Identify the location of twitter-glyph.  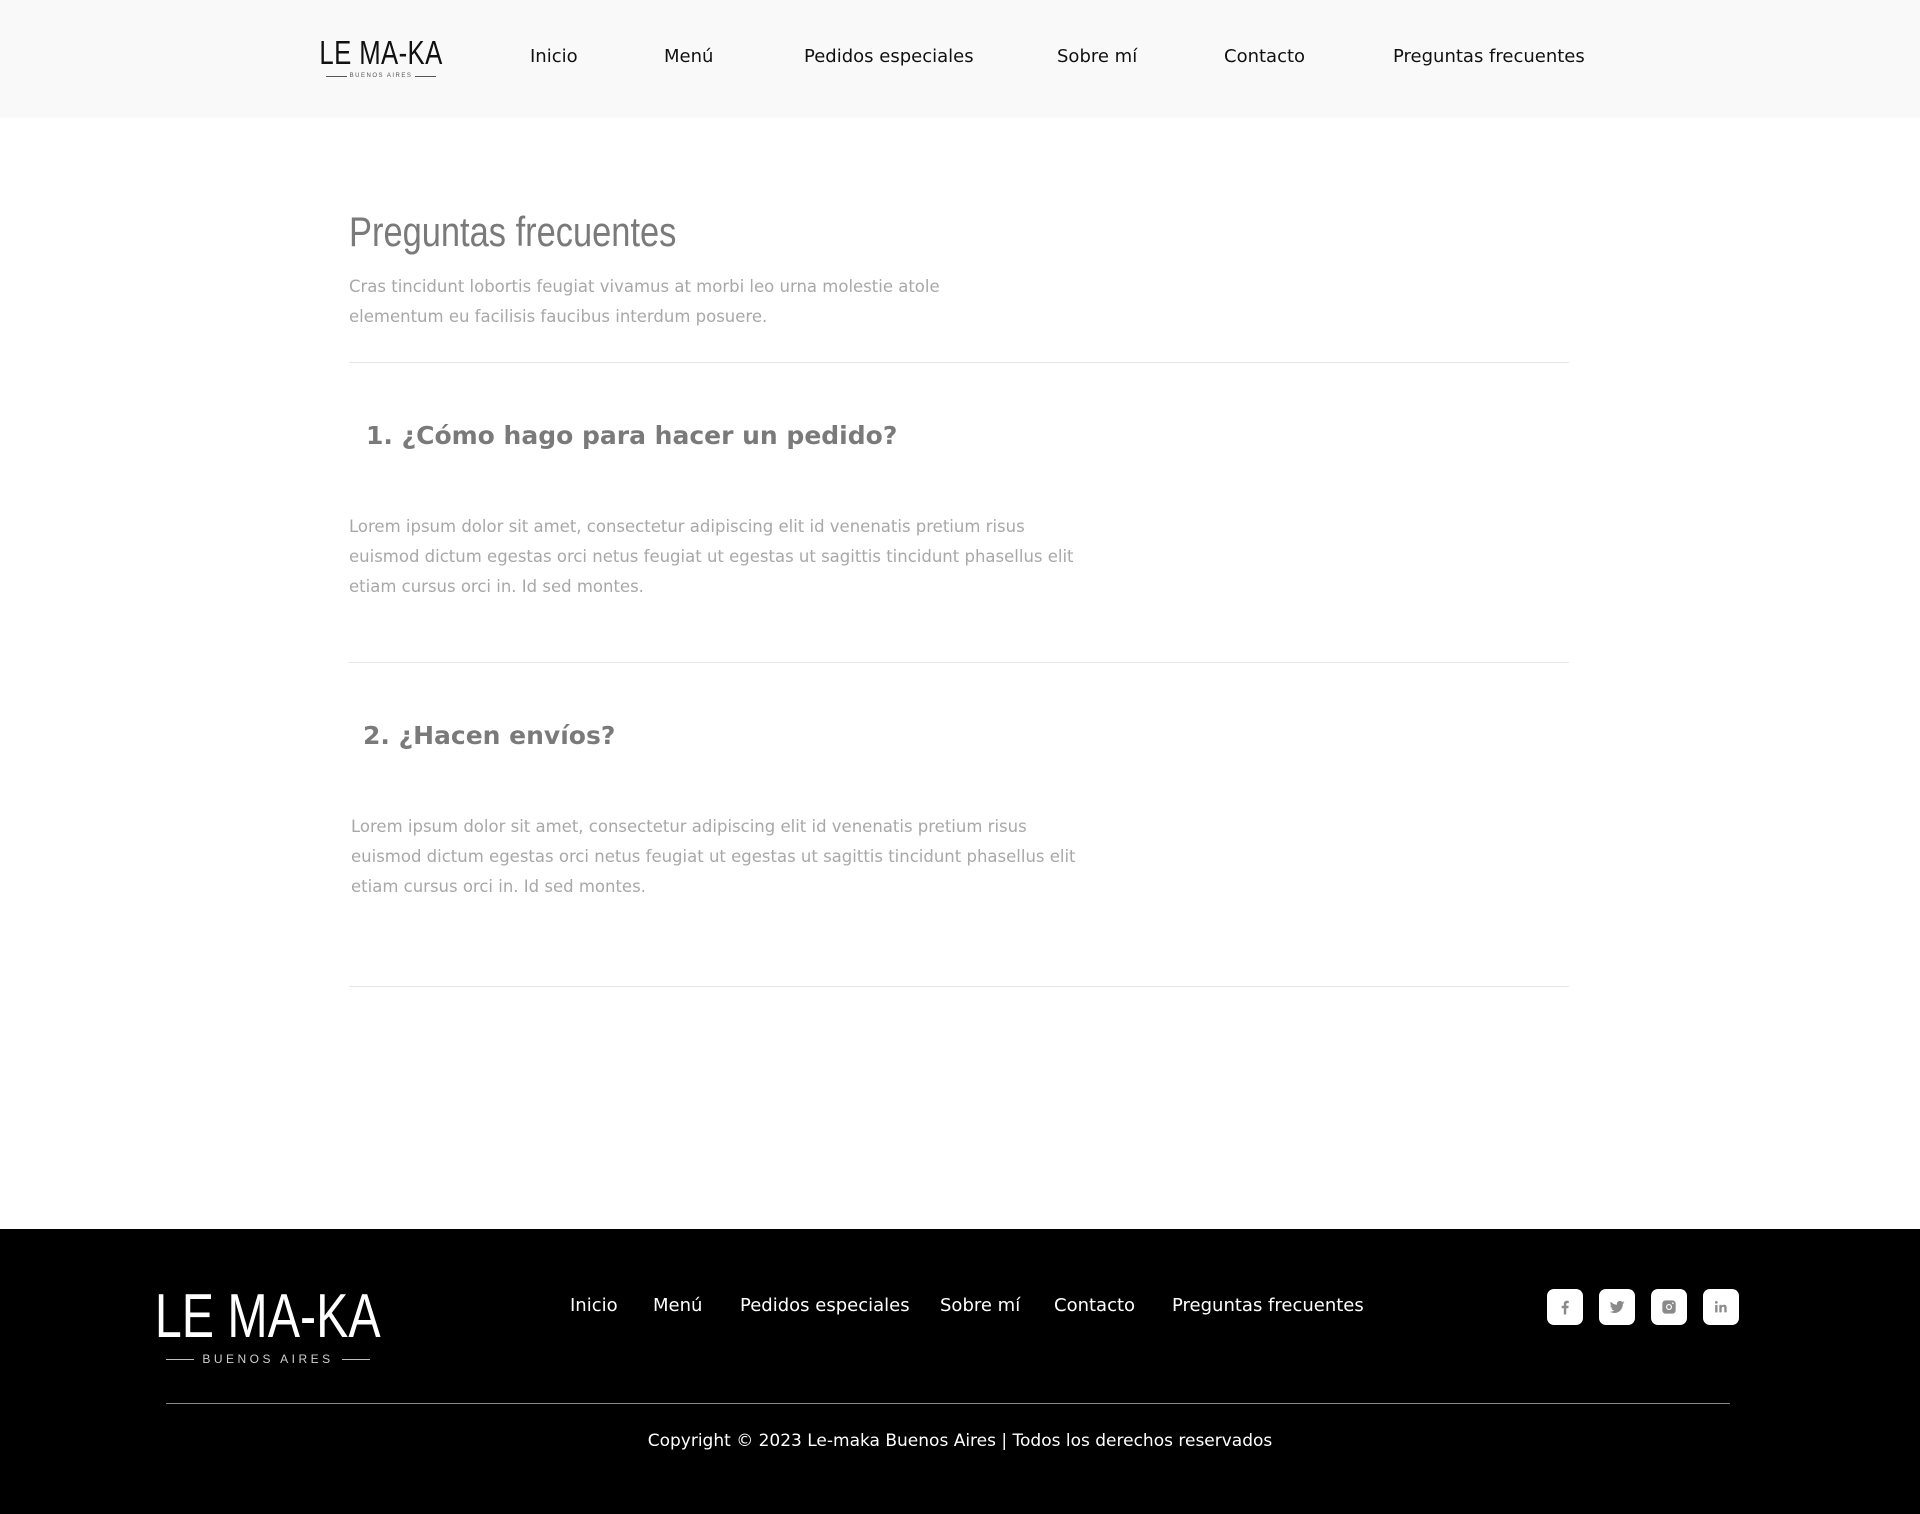
(1617, 1307).